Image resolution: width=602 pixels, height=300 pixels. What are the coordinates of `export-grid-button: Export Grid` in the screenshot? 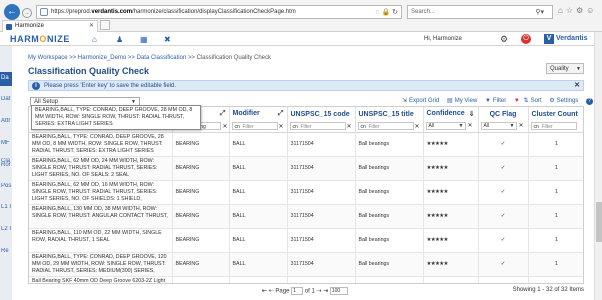 It's located at (424, 101).